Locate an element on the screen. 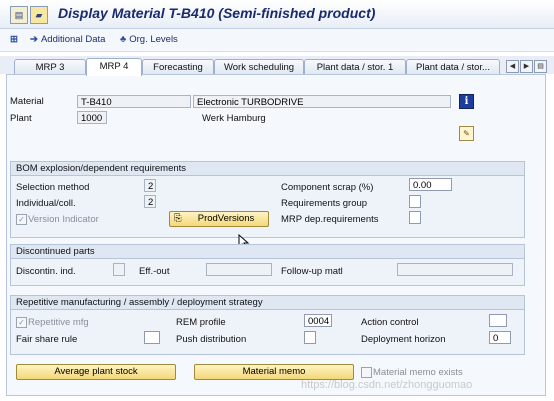 The image size is (554, 401). requirements-group-field is located at coordinates (415, 201).